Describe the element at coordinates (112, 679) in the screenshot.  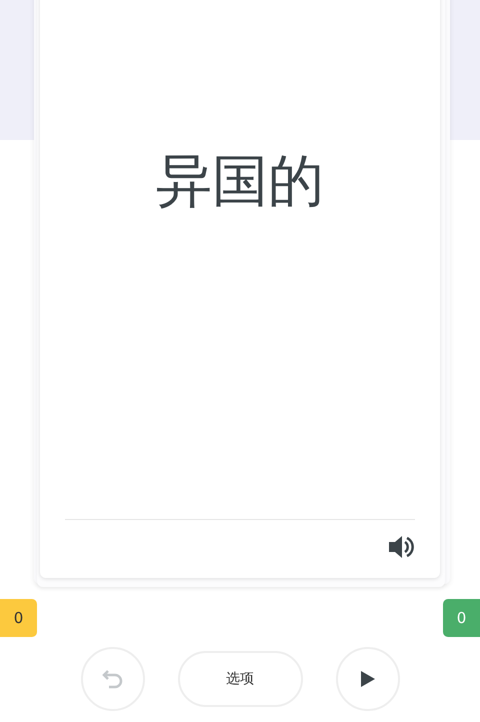
I see `undo-icon` at that location.